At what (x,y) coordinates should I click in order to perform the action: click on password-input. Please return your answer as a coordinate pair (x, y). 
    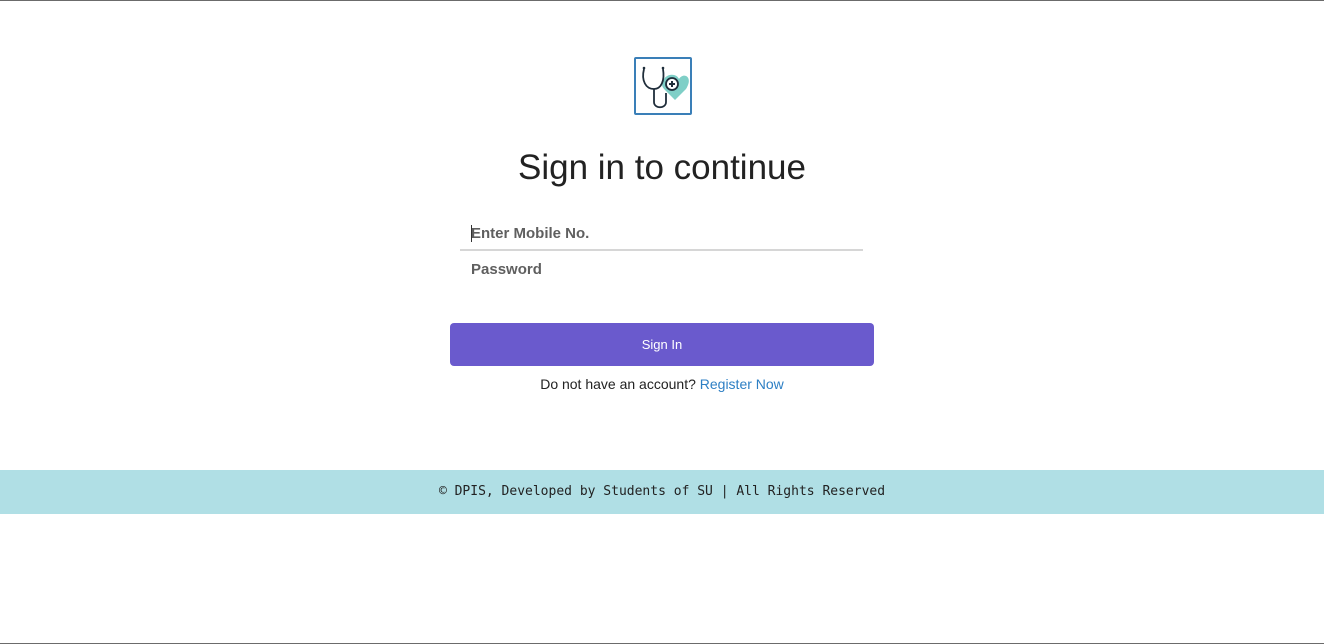
    Looking at the image, I should click on (661, 269).